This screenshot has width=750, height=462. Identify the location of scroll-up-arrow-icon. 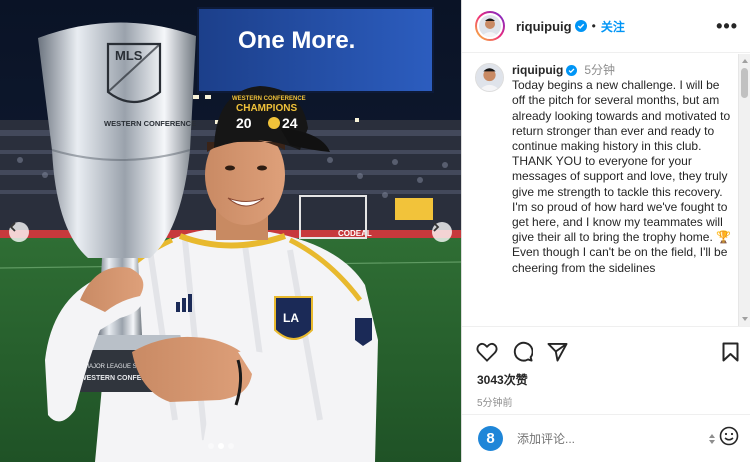
(745, 61).